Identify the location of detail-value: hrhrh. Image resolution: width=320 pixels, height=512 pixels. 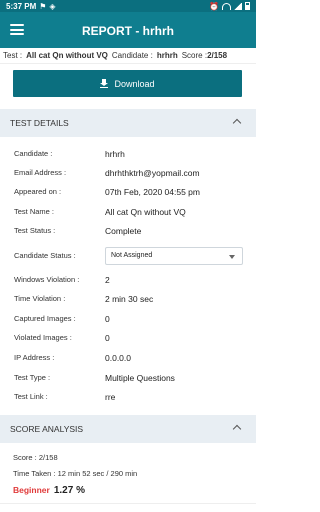
(115, 153).